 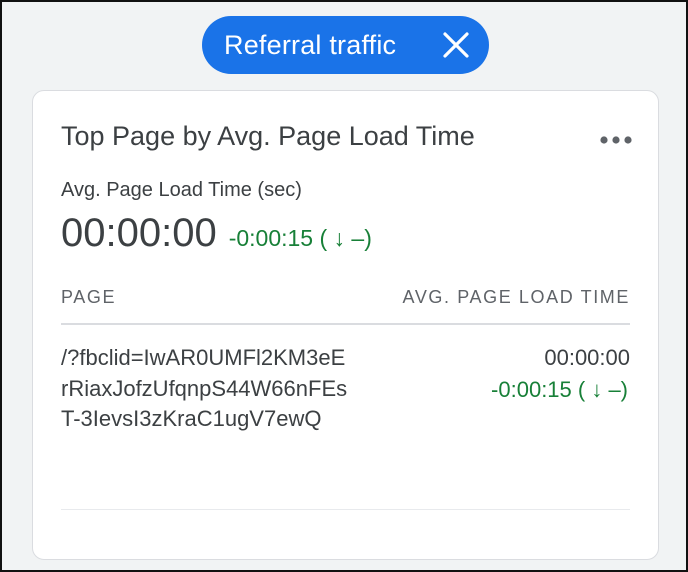 What do you see at coordinates (268, 136) in the screenshot?
I see `card-title: Top Page by Avg. Page Load Time` at bounding box center [268, 136].